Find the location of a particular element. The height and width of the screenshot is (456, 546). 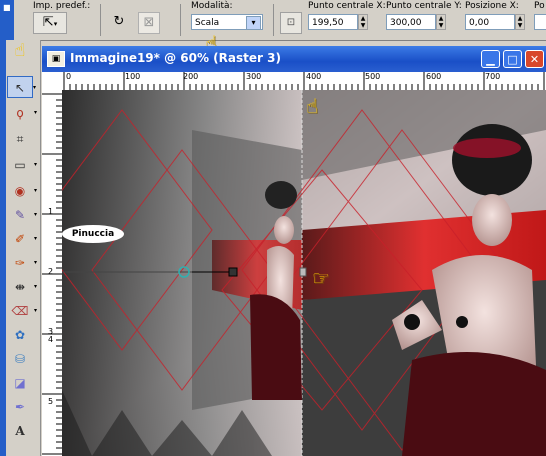

center-x-label: Punto centrale X: is located at coordinates (347, 6).